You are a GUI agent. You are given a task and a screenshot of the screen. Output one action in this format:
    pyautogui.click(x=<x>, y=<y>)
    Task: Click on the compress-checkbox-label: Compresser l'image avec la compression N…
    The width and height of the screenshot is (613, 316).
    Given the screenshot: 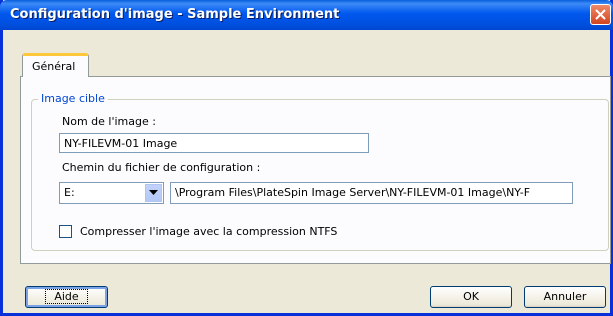 What is the action you would take?
    pyautogui.click(x=208, y=231)
    